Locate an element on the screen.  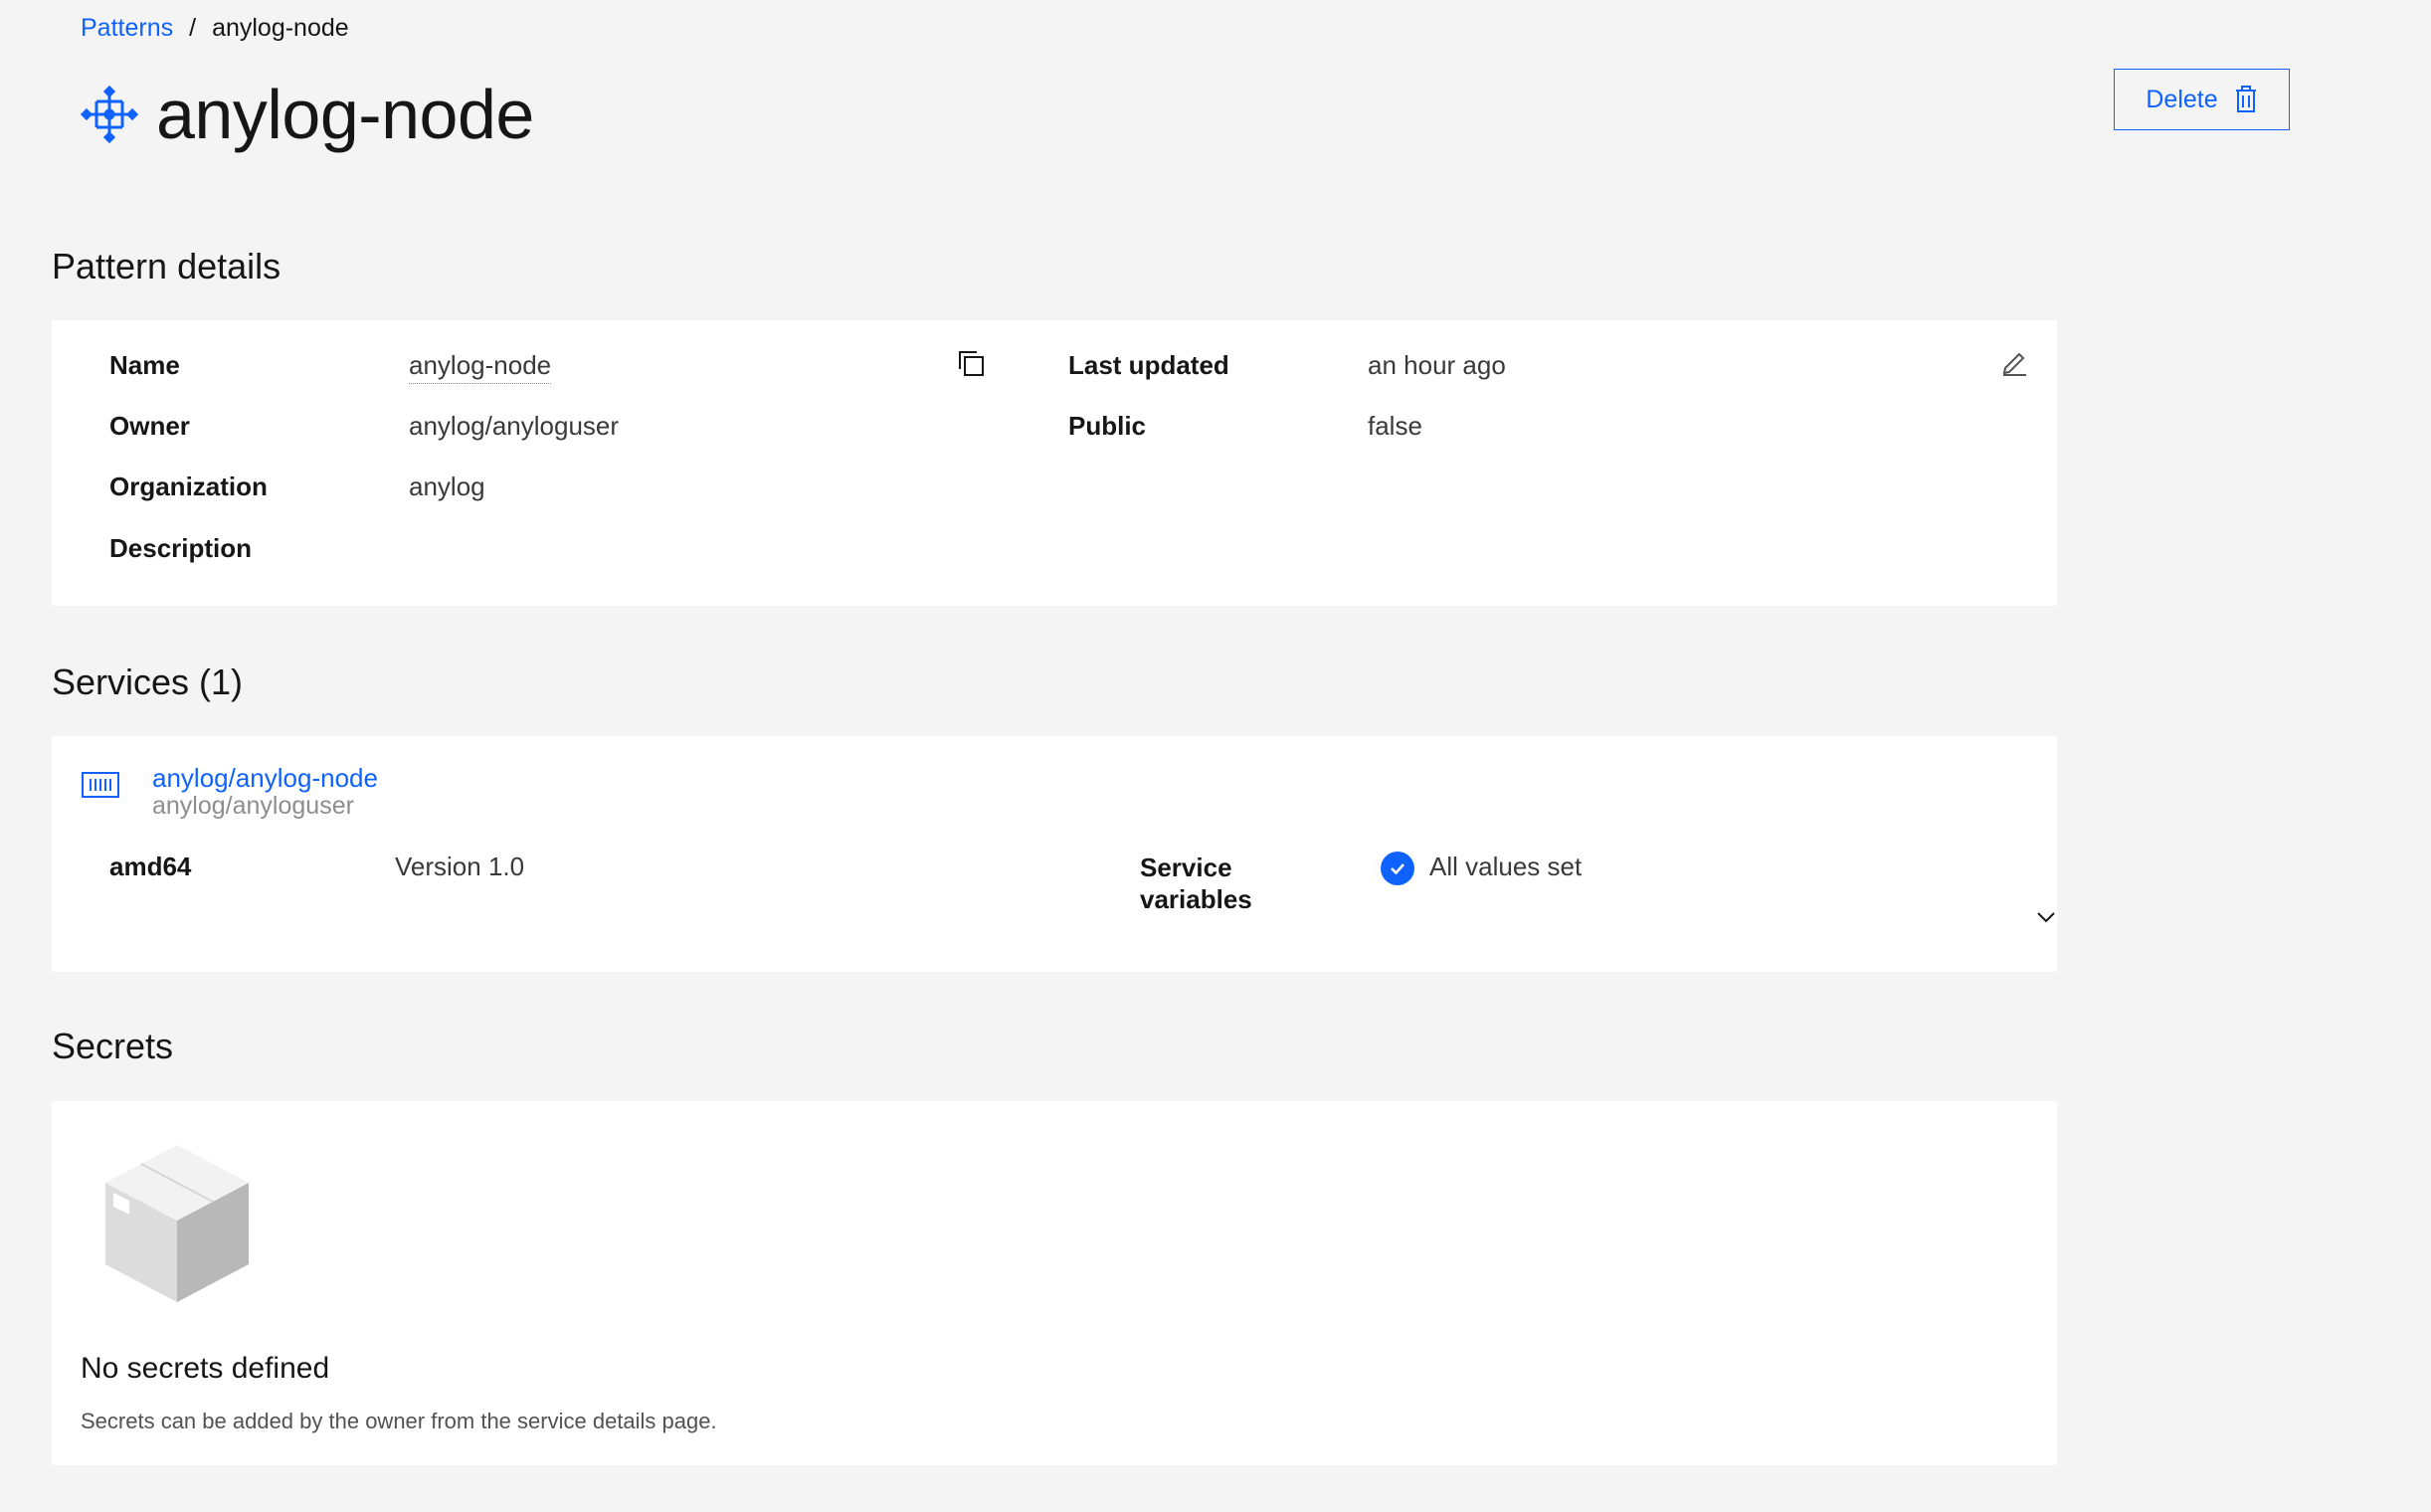
service-arch: amd64 is located at coordinates (150, 866).